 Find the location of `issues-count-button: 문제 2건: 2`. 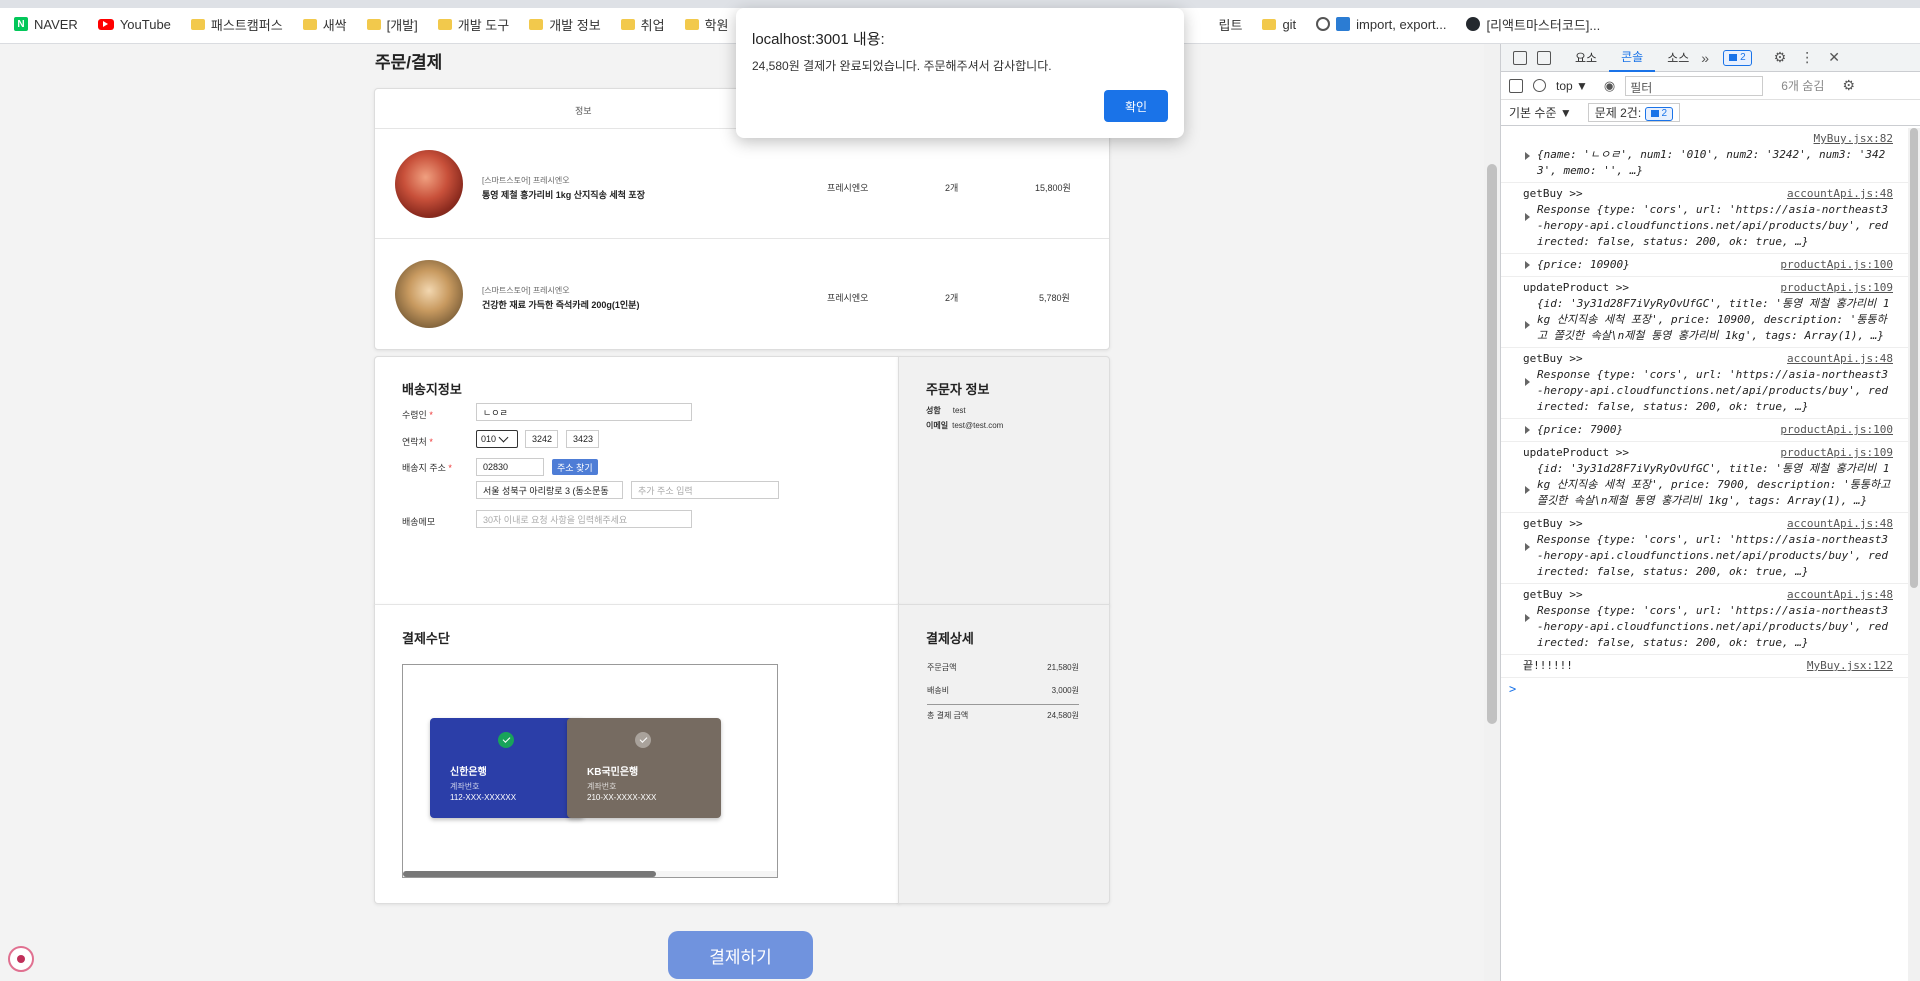

issues-count-button: 문제 2건: 2 is located at coordinates (1634, 112).